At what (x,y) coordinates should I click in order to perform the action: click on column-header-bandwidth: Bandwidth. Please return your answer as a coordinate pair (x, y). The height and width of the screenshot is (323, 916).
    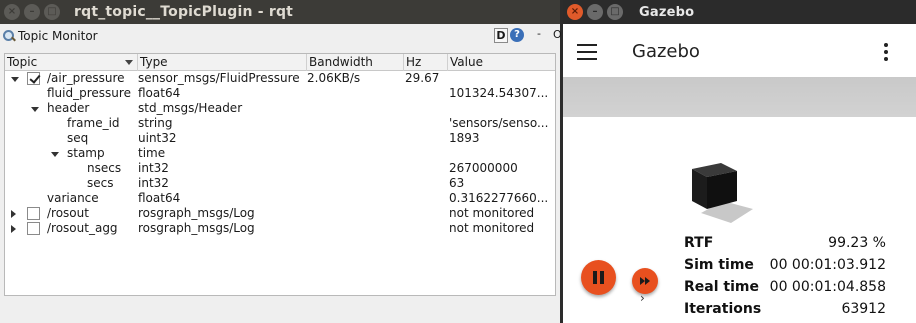
    Looking at the image, I should click on (355, 62).